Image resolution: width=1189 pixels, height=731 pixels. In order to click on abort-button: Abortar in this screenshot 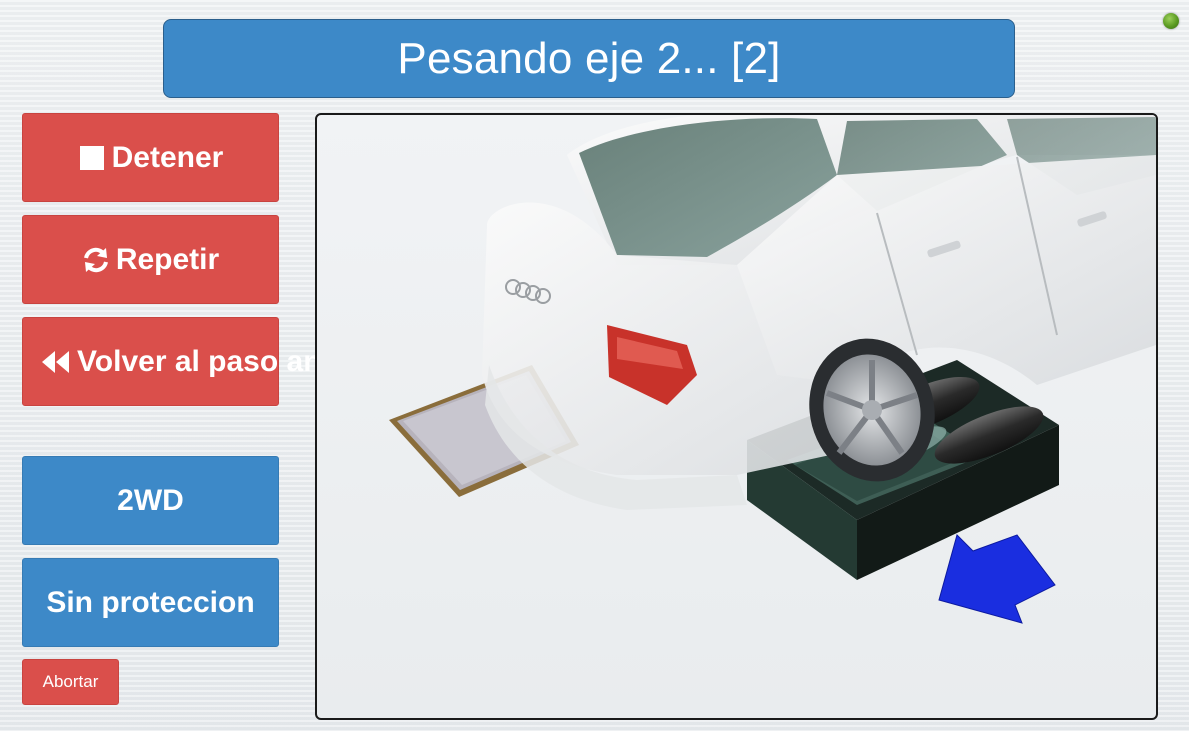, I will do `click(70, 682)`.